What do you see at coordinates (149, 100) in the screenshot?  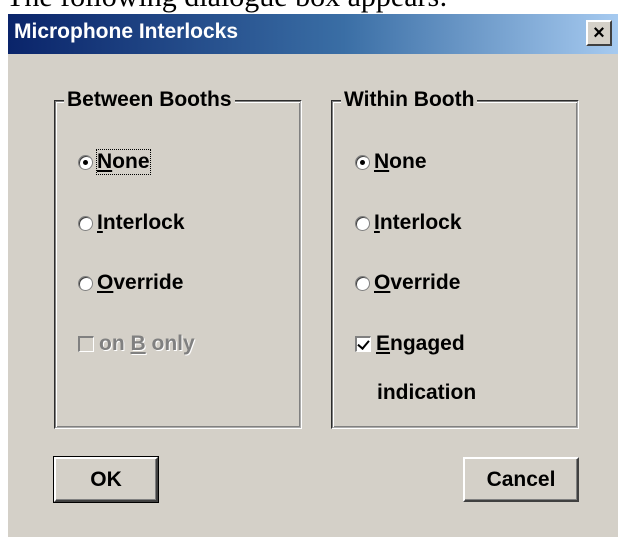 I see `between-booths-legend: Between Booths` at bounding box center [149, 100].